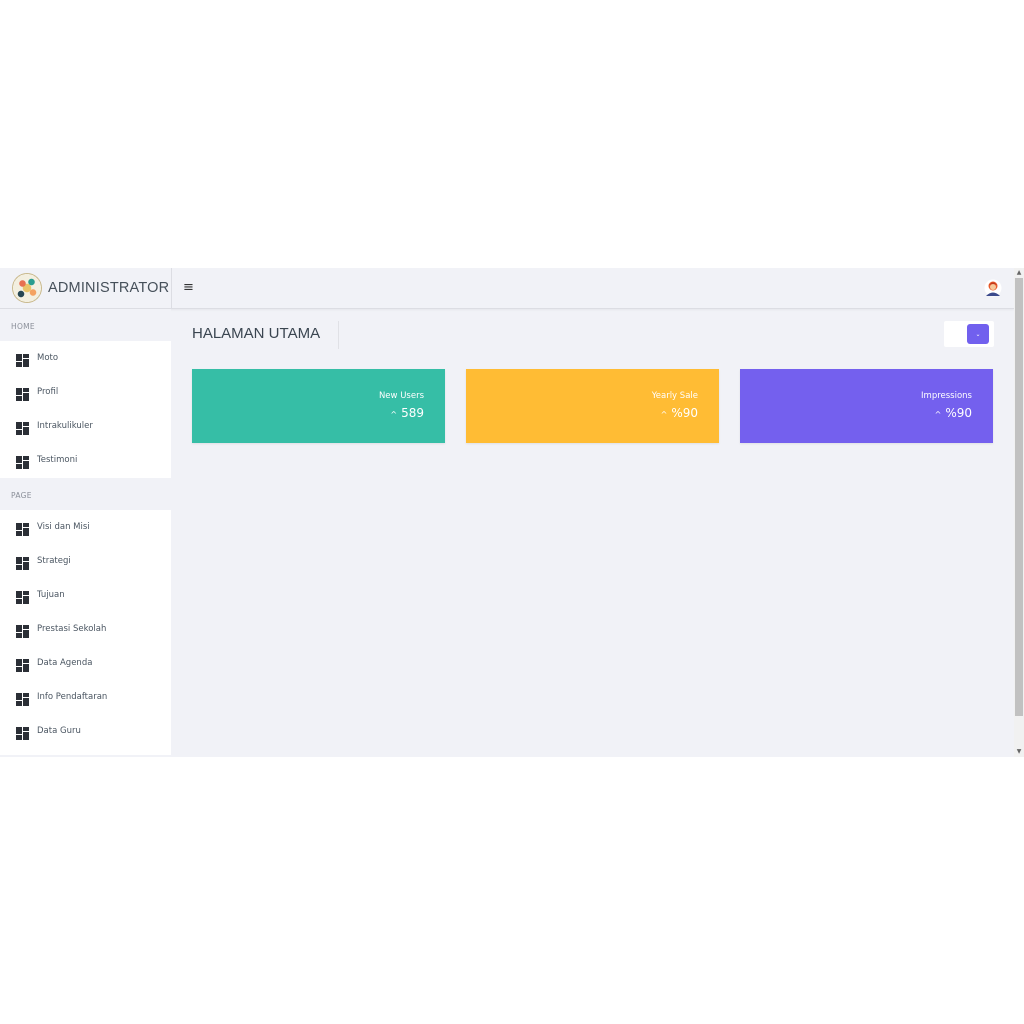 Image resolution: width=1024 pixels, height=1024 pixels. What do you see at coordinates (946, 396) in the screenshot?
I see `stat-card-label: Impressions` at bounding box center [946, 396].